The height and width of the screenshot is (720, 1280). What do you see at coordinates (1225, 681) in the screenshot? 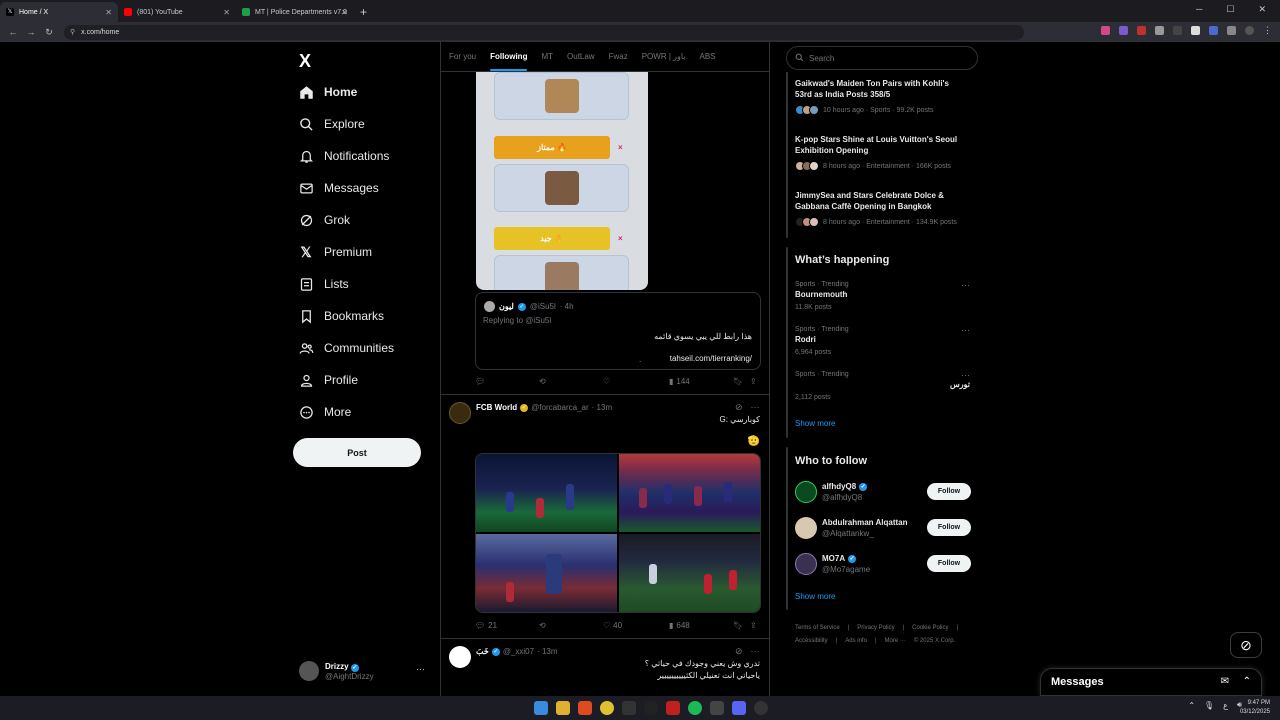
I see `new-message-icon: ✉` at bounding box center [1225, 681].